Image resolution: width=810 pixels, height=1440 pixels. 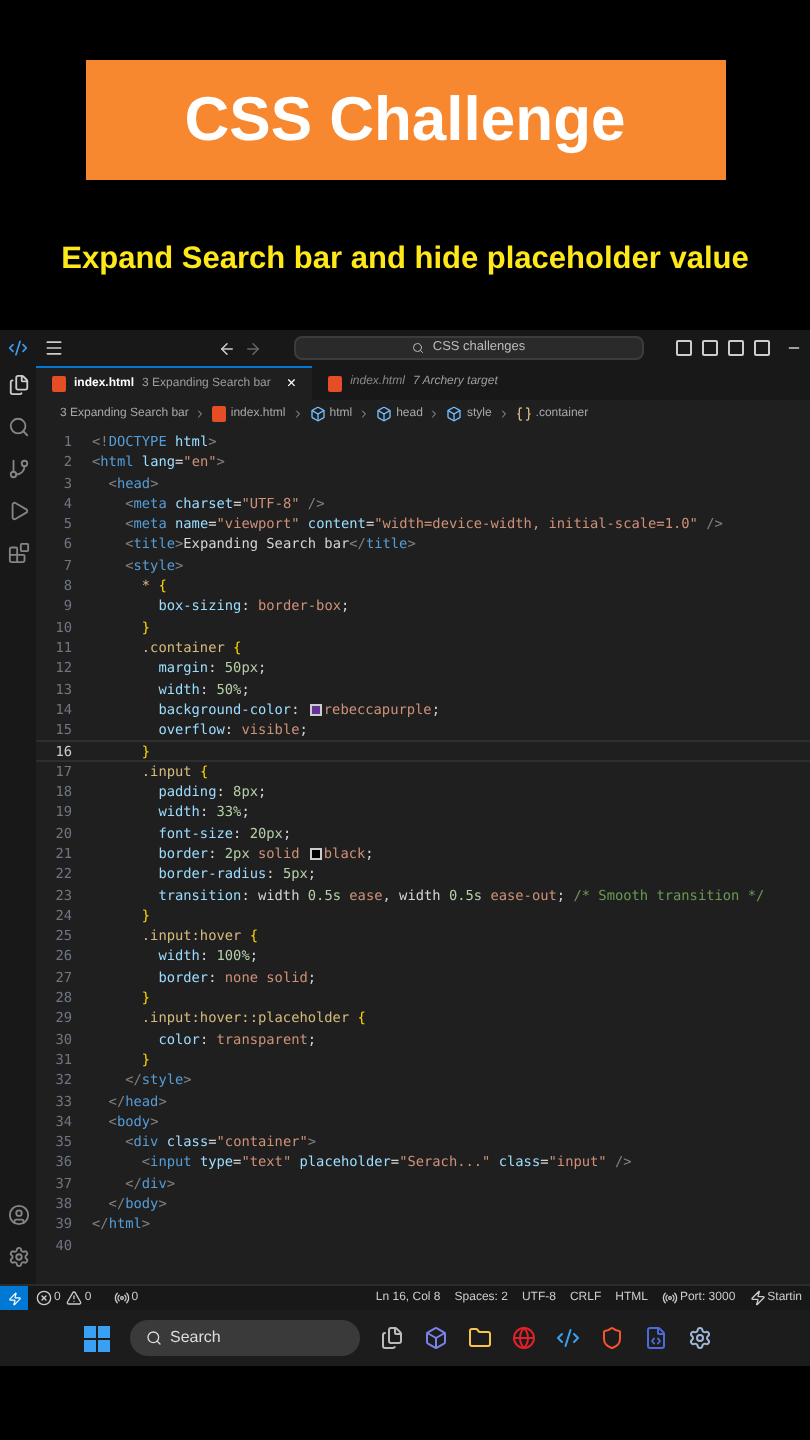 What do you see at coordinates (74, 1298) in the screenshot?
I see `warning-icon` at bounding box center [74, 1298].